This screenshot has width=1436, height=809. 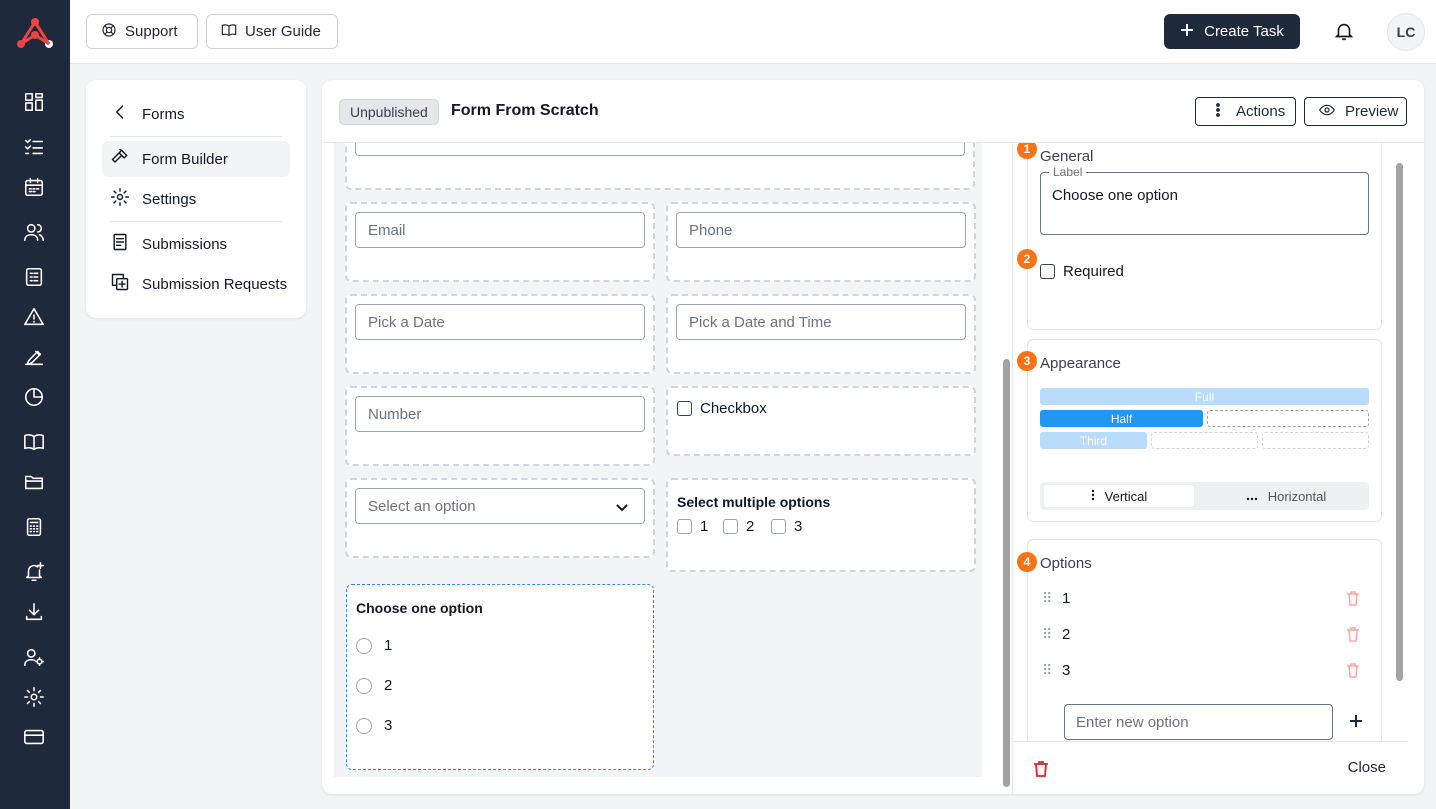 I want to click on dashboard-icon, so click(x=34, y=102).